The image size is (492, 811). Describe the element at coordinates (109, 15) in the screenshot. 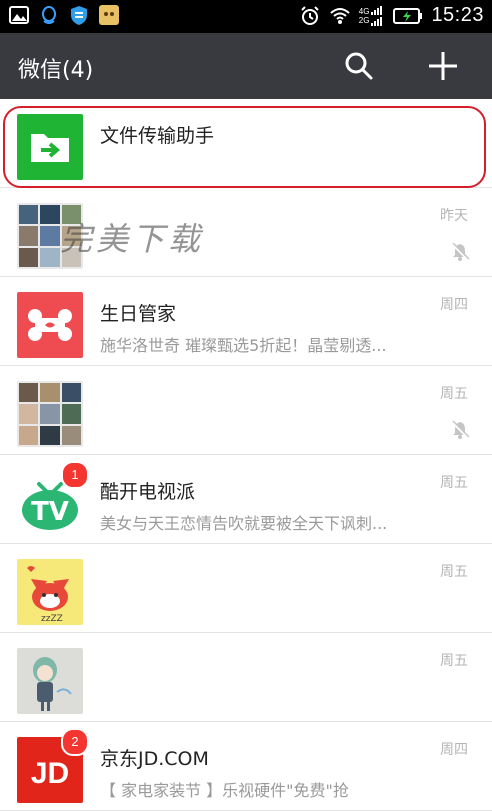

I see `app-notification-icon` at that location.